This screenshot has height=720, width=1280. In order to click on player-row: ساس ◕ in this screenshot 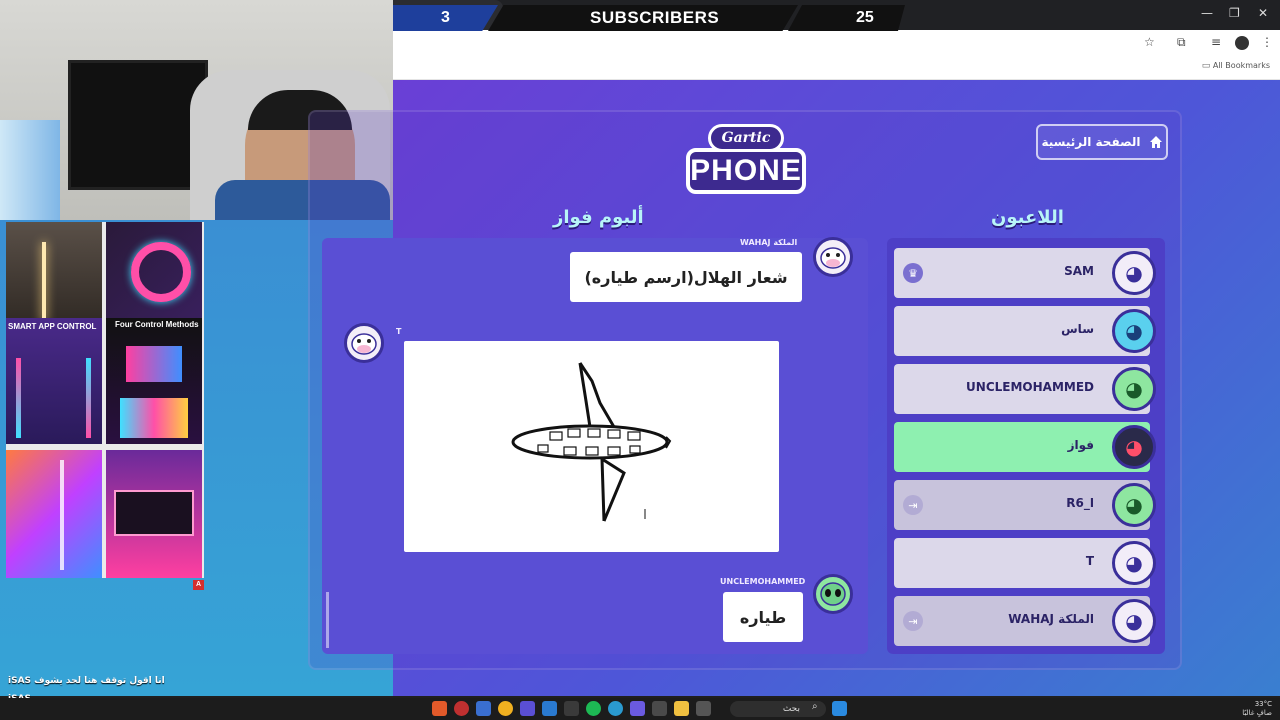, I will do `click(1025, 331)`.